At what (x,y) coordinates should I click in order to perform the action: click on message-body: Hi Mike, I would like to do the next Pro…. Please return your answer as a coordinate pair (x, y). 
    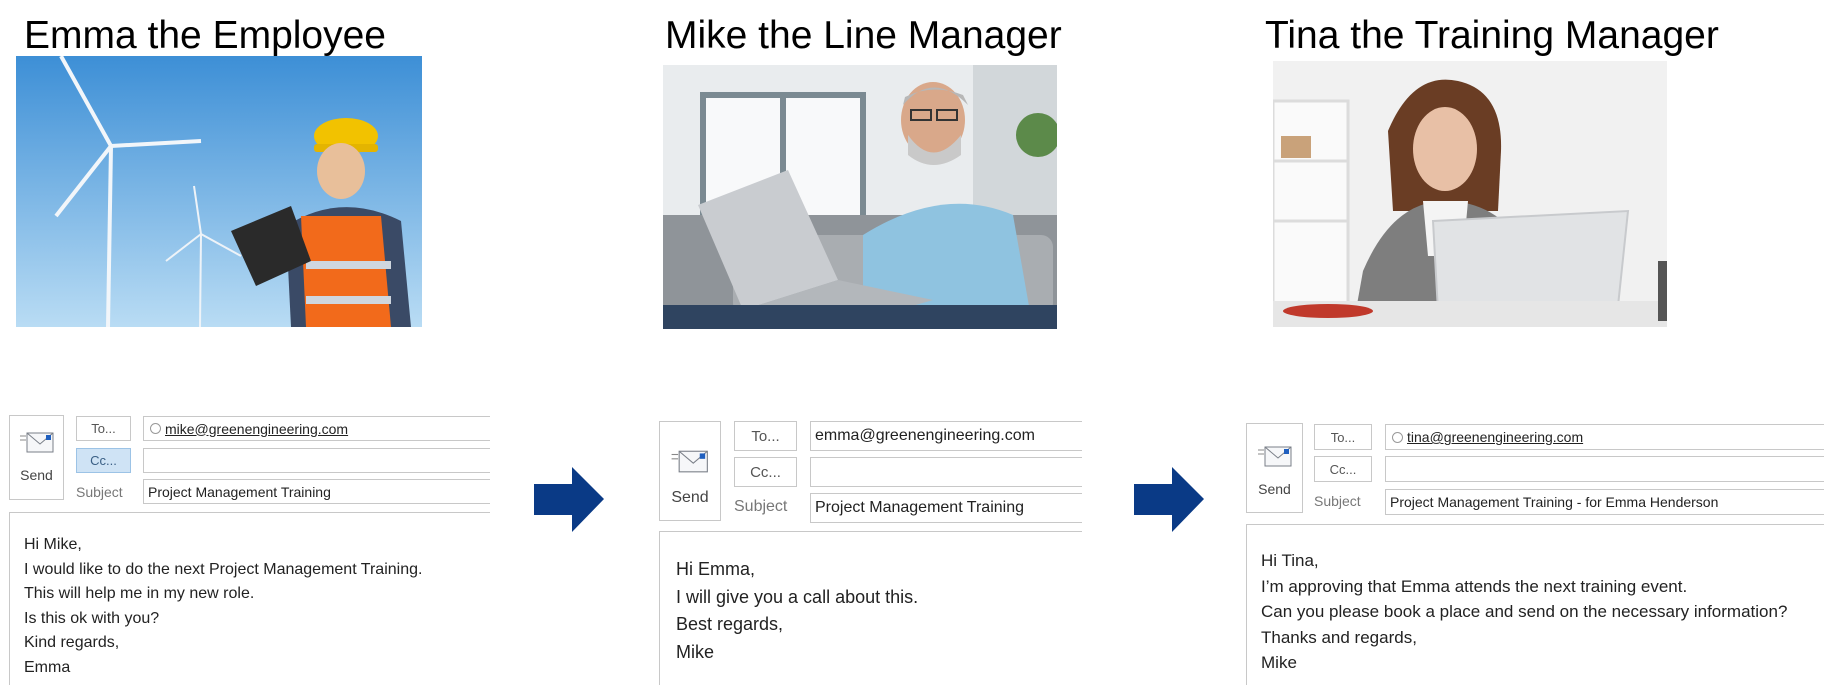
    Looking at the image, I should click on (249, 598).